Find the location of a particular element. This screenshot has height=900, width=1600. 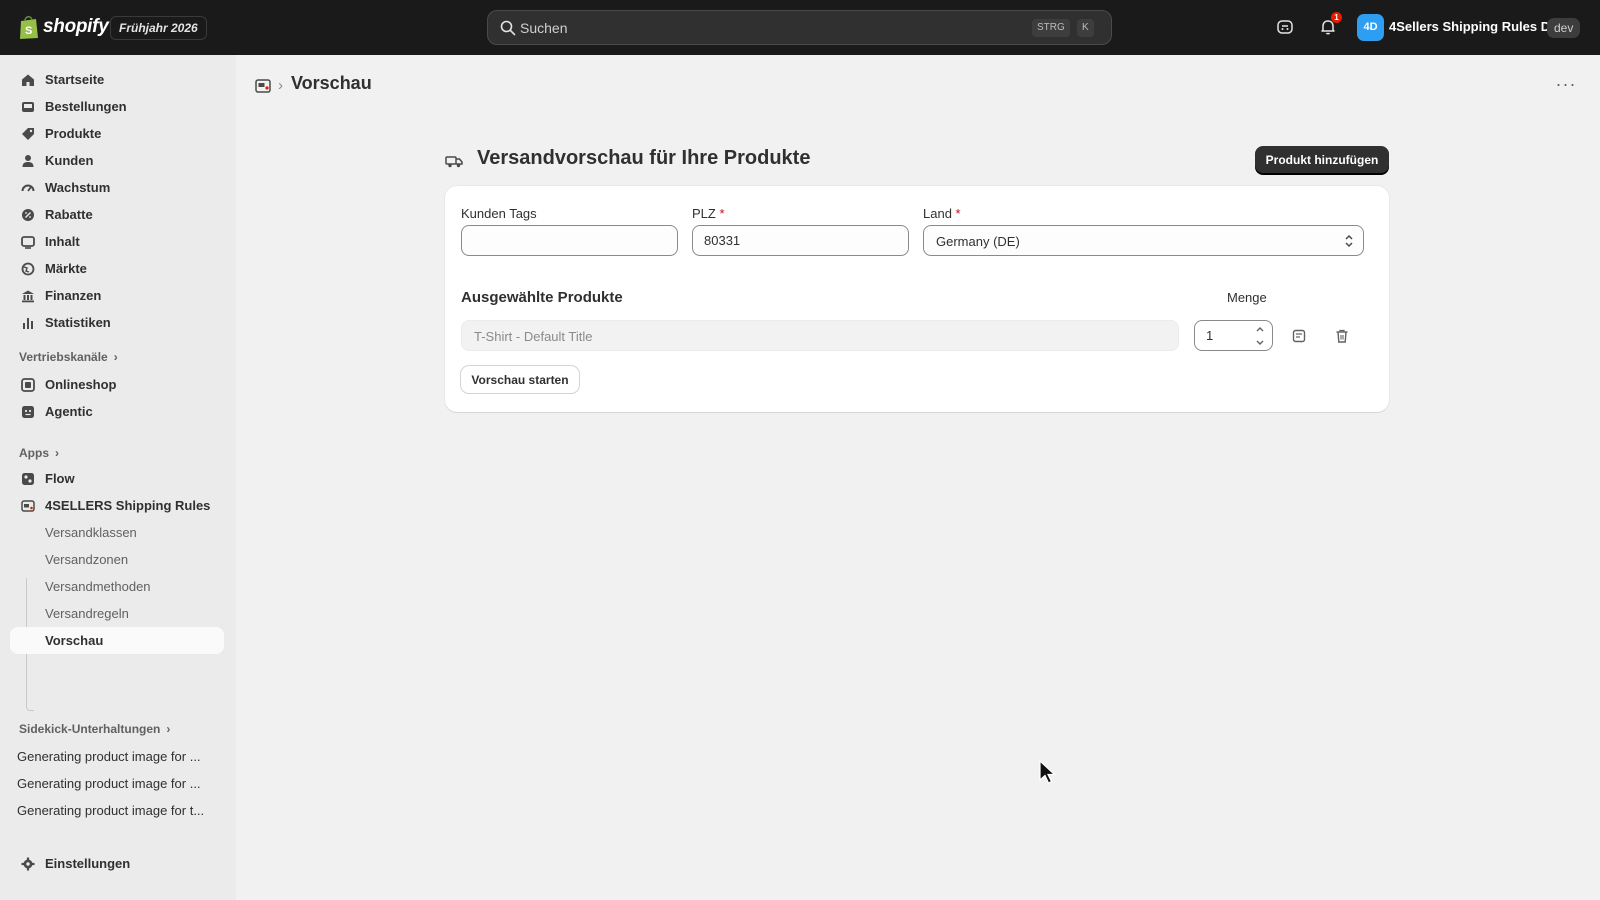

customer-tags-input is located at coordinates (569, 240).